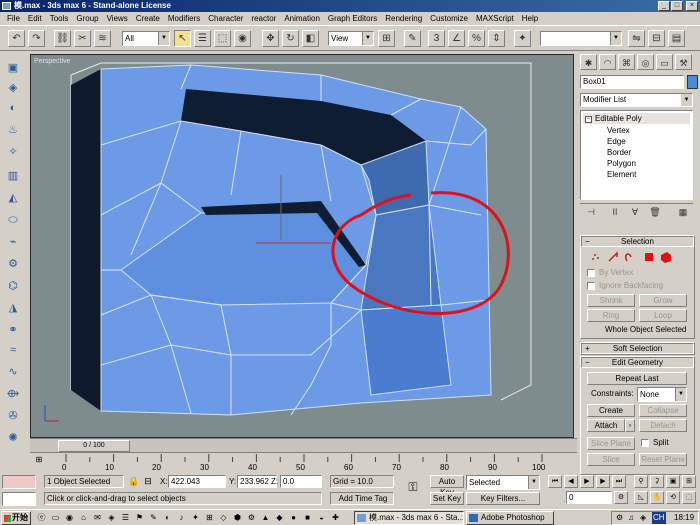 The image size is (700, 525). I want to click on stack-item-editable-poly: − Editable Poly, so click(636, 118).